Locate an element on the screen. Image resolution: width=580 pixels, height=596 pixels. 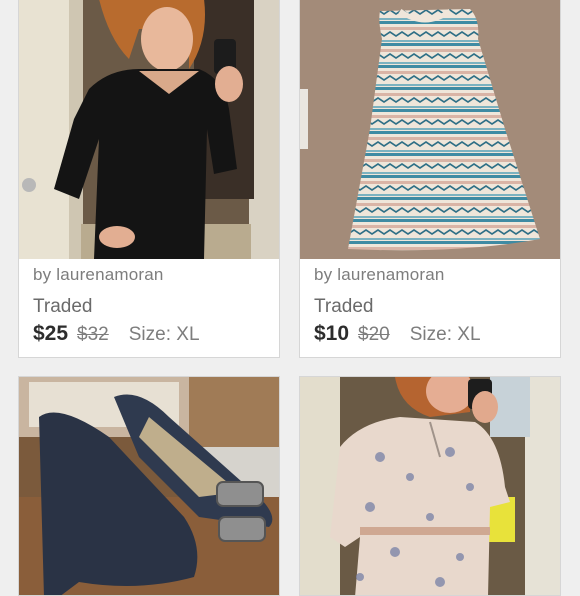
price: $10 is located at coordinates (332, 333).